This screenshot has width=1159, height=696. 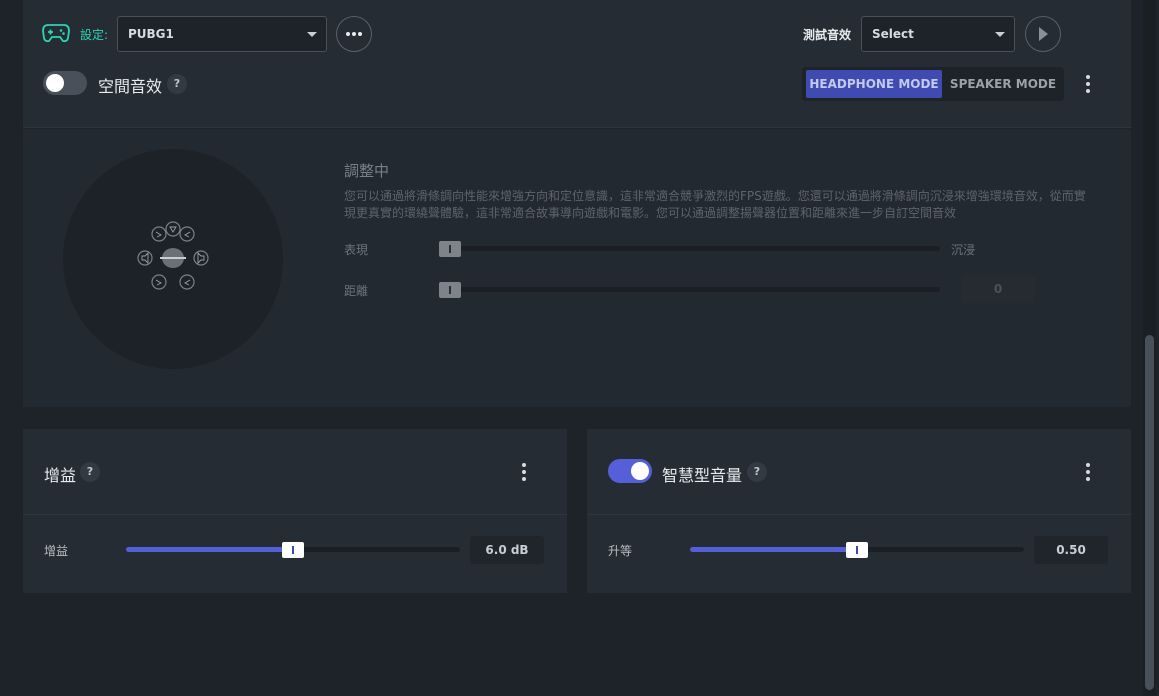 What do you see at coordinates (773, 549) in the screenshot?
I see `smart-volume-slider-fill` at bounding box center [773, 549].